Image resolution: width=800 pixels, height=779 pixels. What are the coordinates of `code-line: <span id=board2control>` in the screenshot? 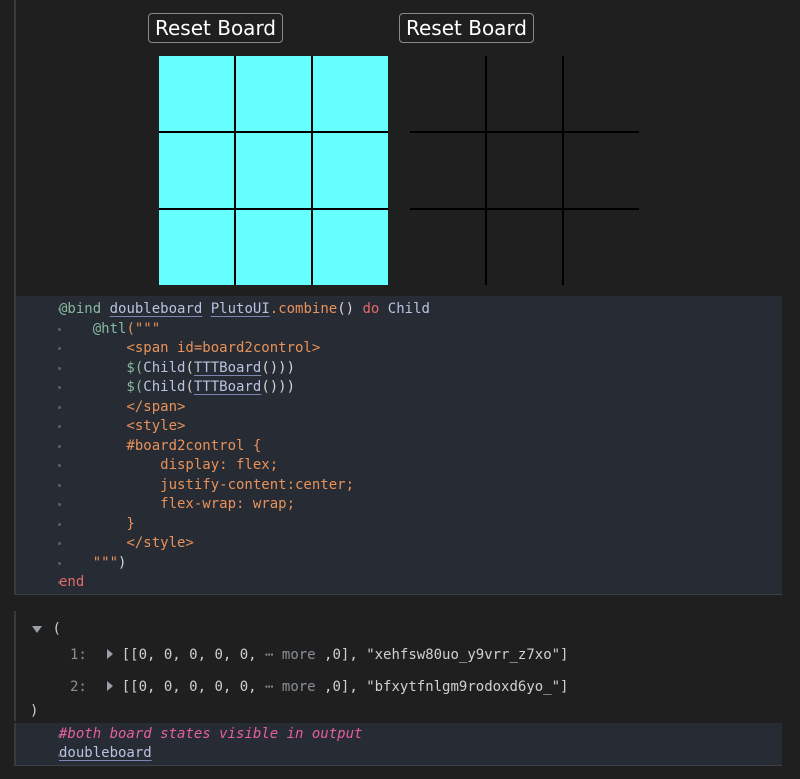 It's located at (189, 349).